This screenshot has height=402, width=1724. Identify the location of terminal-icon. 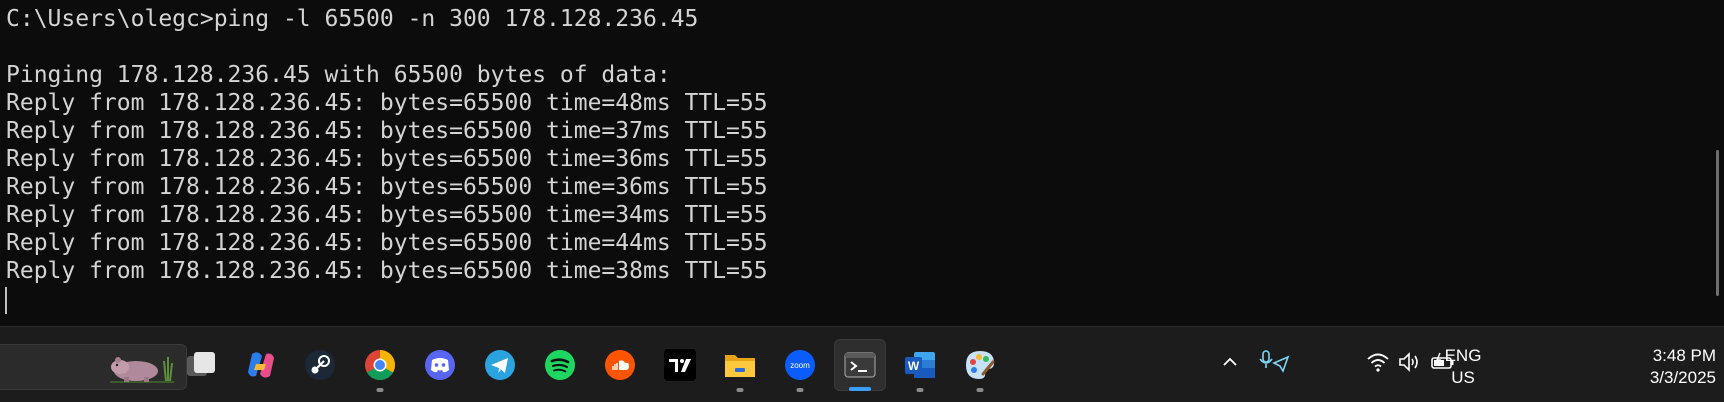
(860, 365).